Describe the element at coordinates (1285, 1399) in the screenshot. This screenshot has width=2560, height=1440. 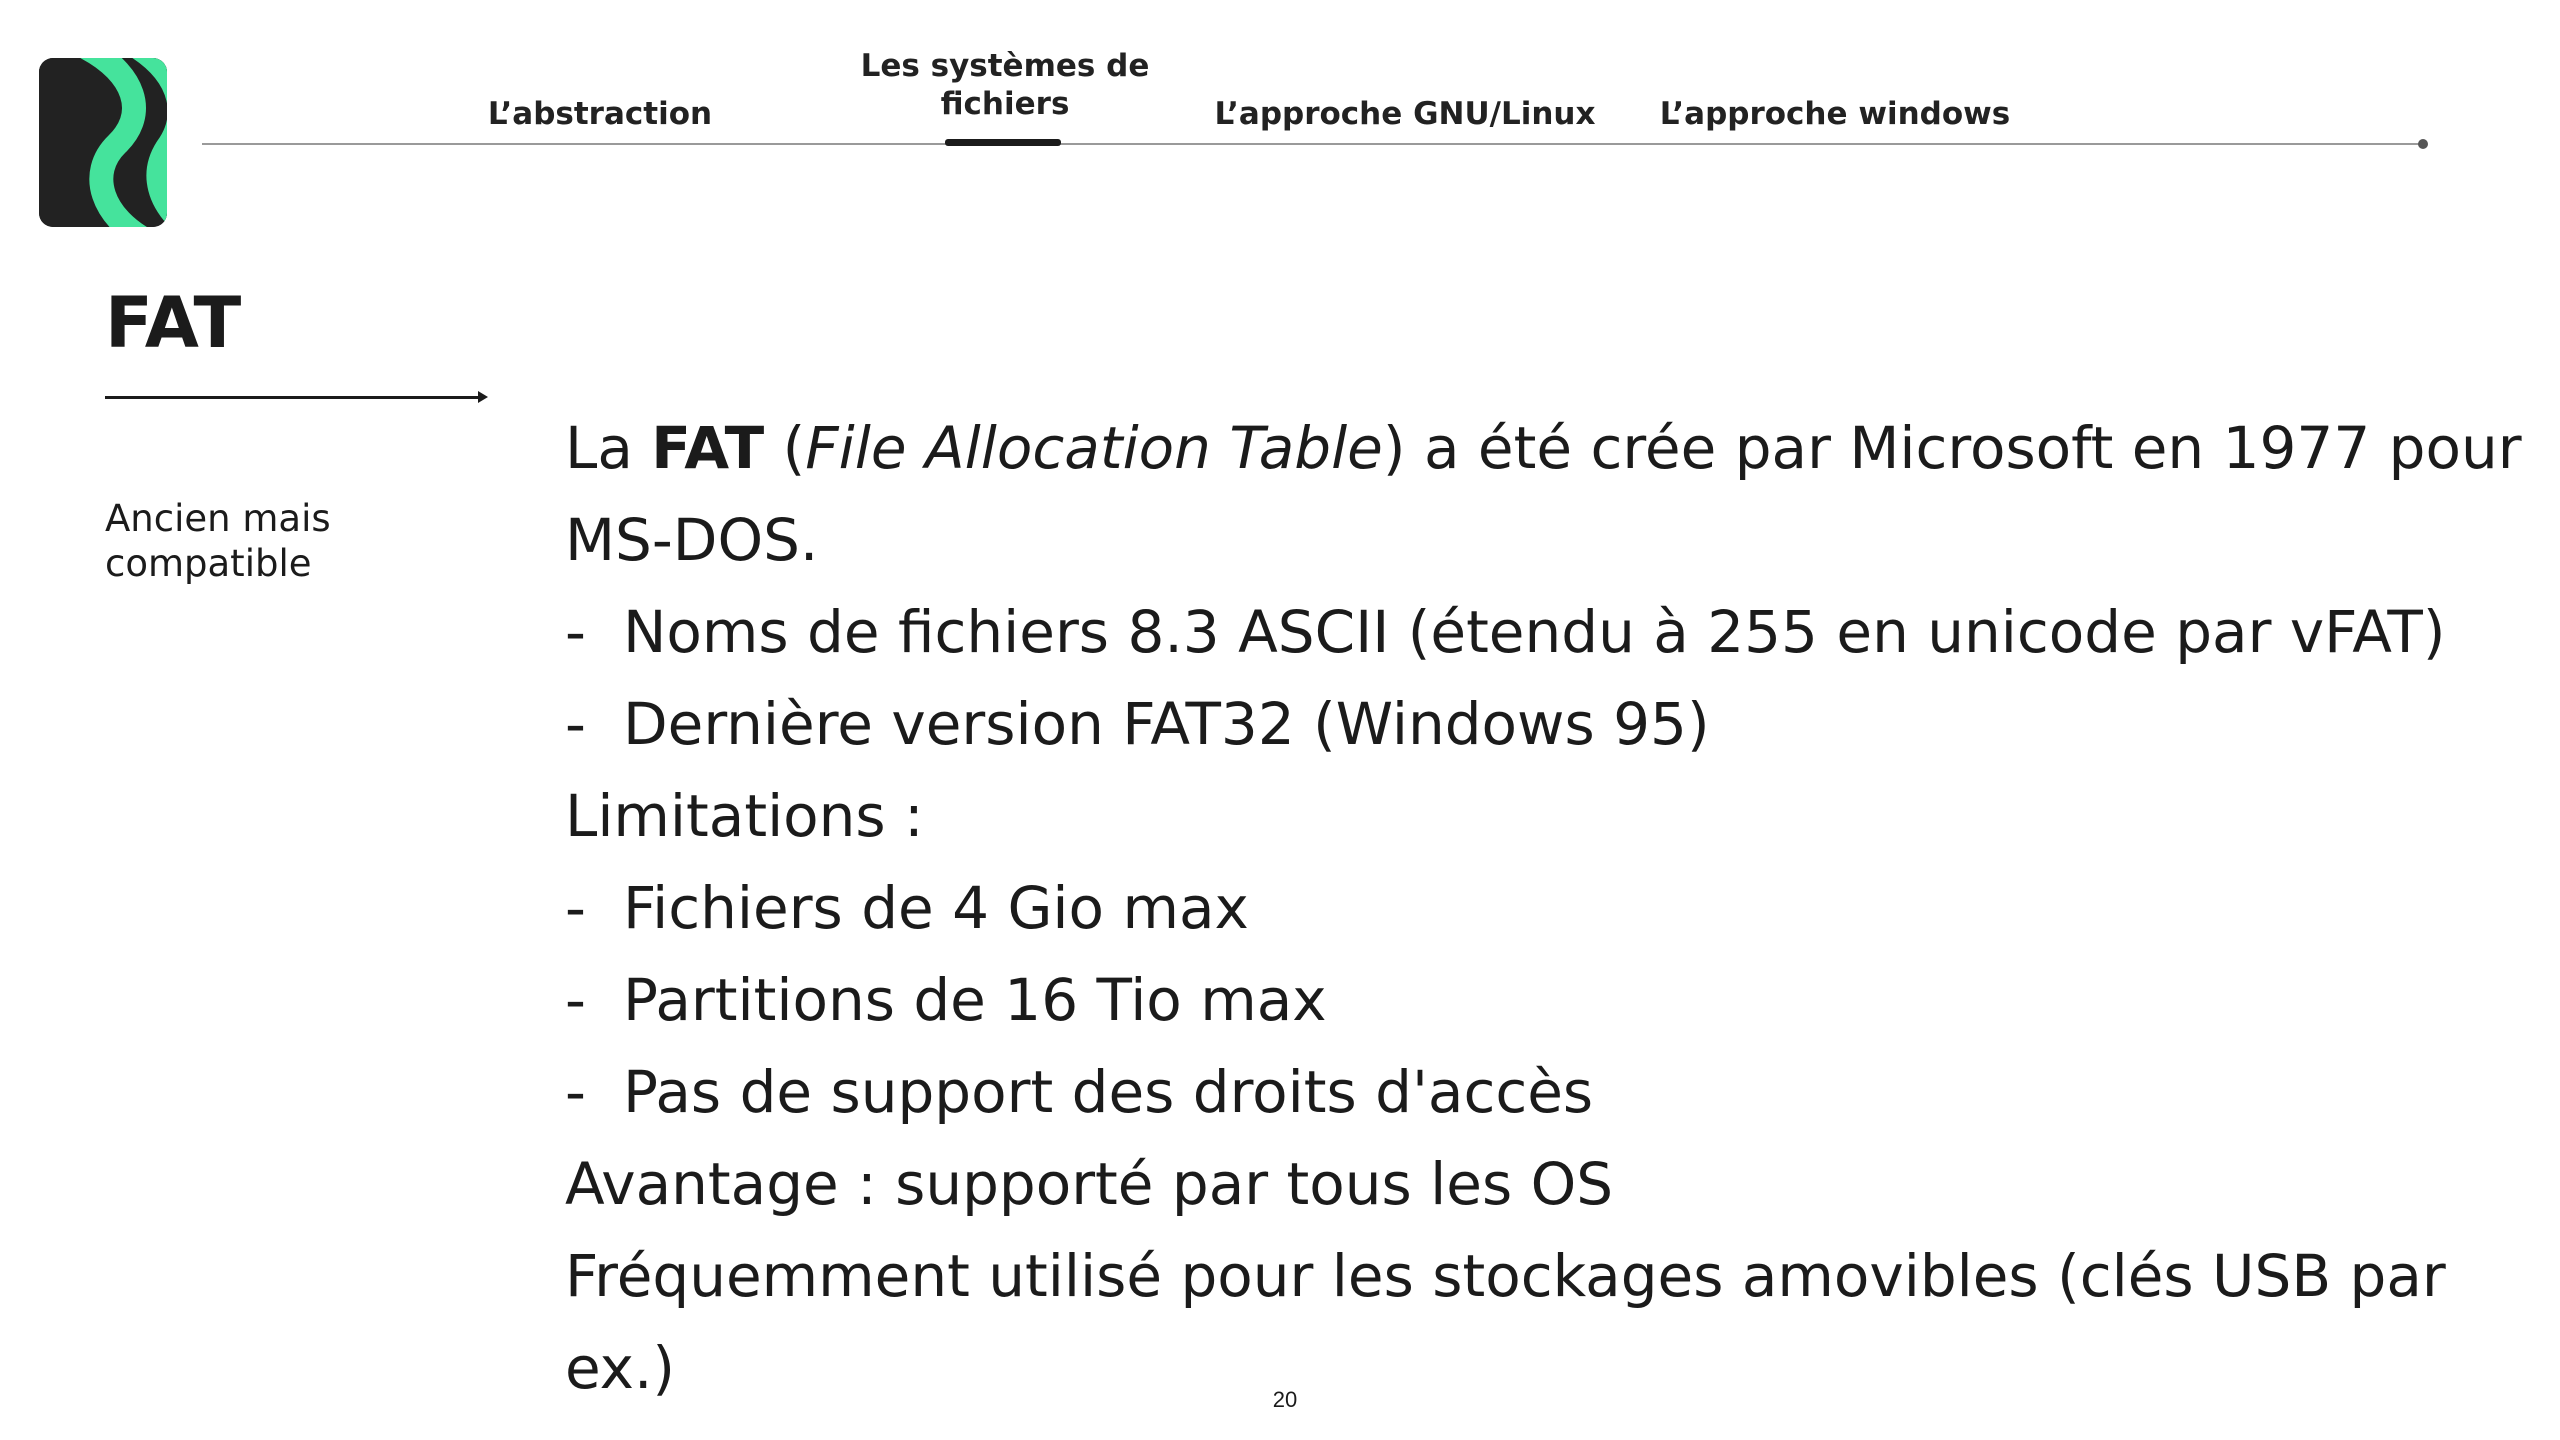
I see `page-number: 20` at that location.